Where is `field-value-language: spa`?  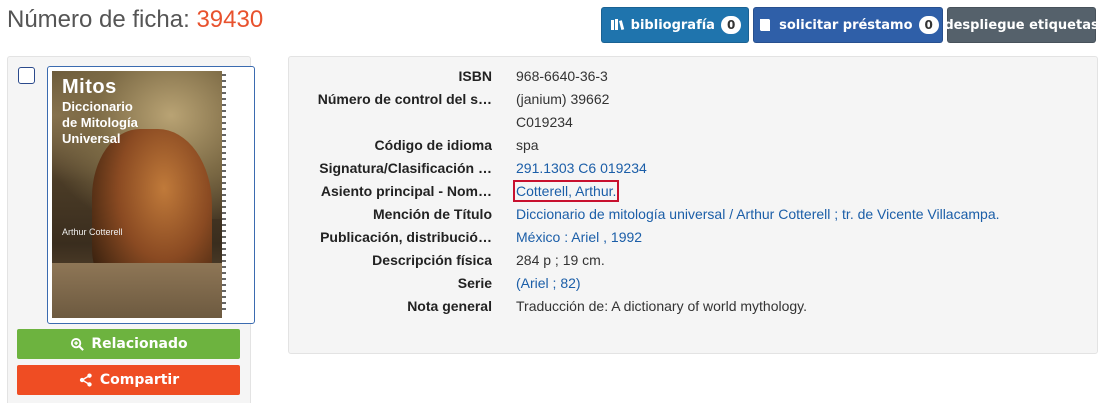
field-value-language: spa is located at coordinates (527, 145).